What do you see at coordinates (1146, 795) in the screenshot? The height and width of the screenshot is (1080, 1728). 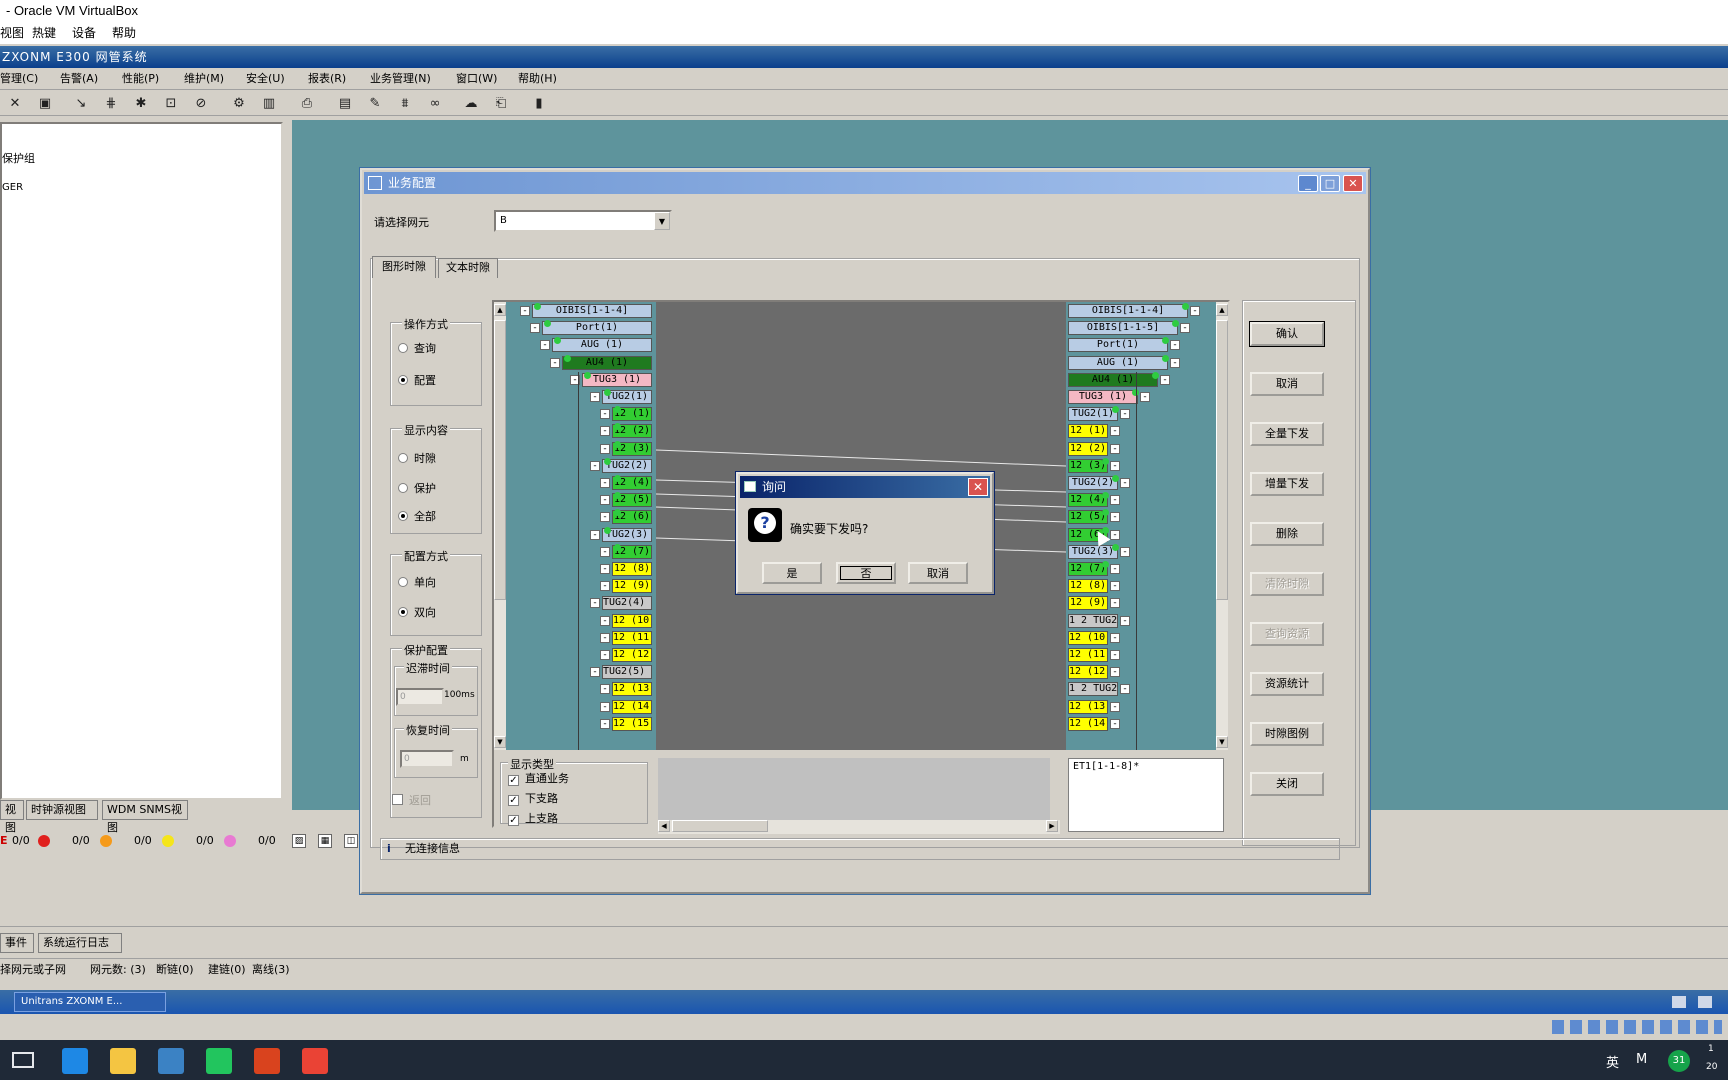 I see `selection-text-area: ET1[1-1-8]*` at bounding box center [1146, 795].